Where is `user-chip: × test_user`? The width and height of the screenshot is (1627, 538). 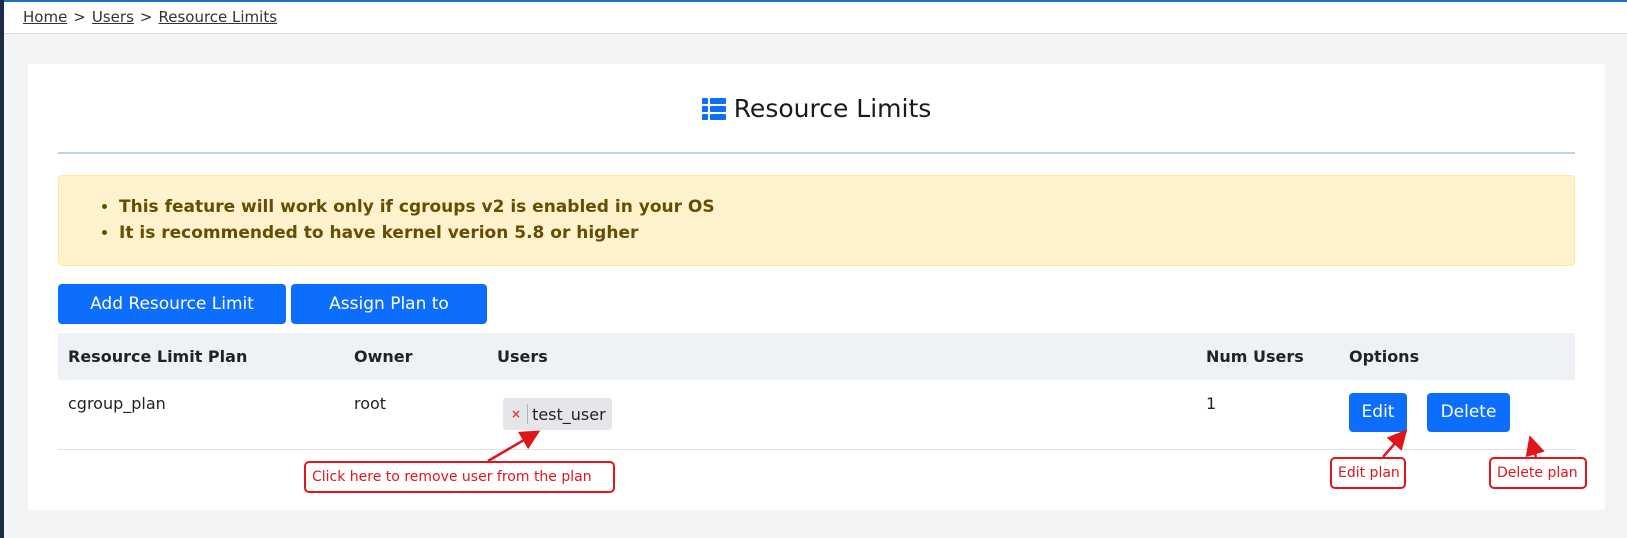 user-chip: × test_user is located at coordinates (557, 414).